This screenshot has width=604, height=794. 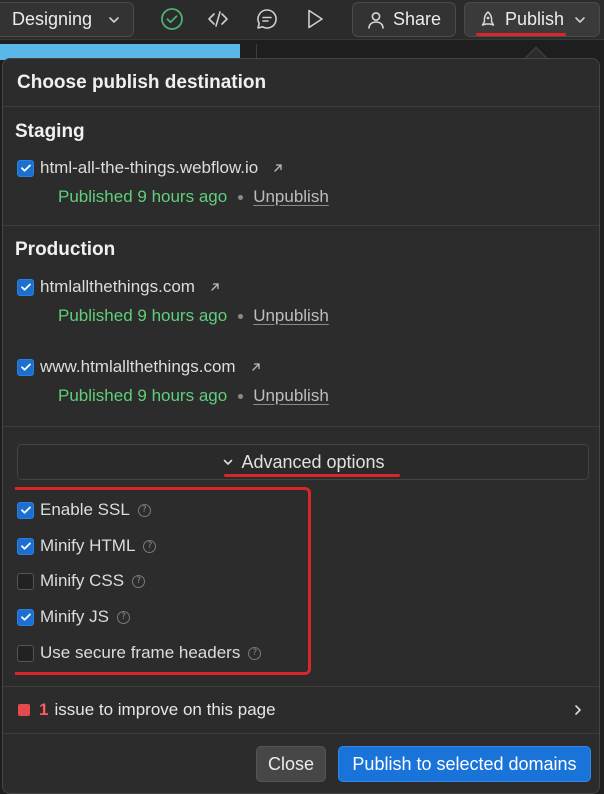 What do you see at coordinates (301, 710) in the screenshot?
I see `issues-row: 1 issue to improve on this page` at bounding box center [301, 710].